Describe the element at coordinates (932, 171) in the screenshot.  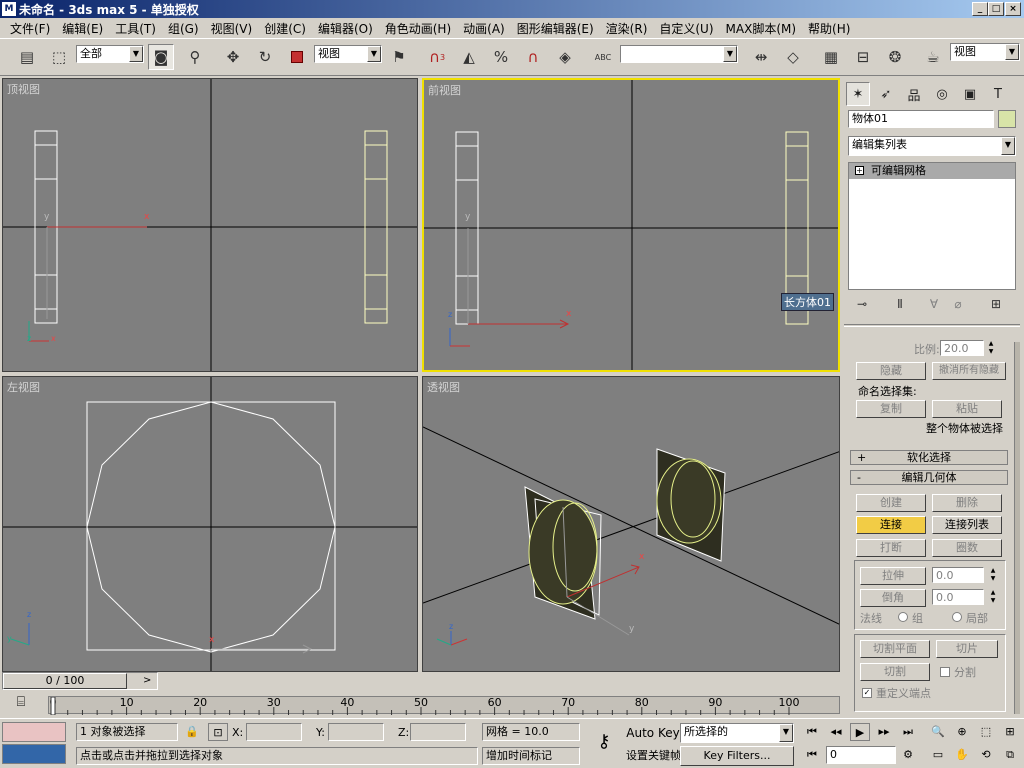
I see `stack-item: + 可编辑网格` at that location.